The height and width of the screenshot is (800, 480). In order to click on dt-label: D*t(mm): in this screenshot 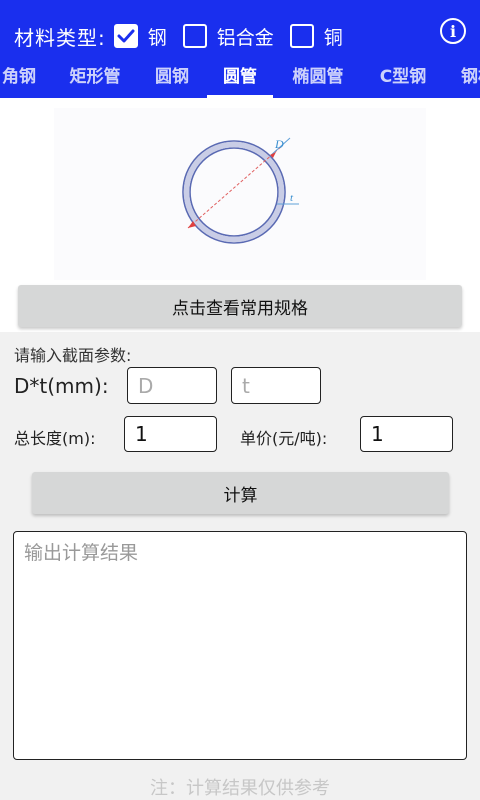, I will do `click(61, 386)`.